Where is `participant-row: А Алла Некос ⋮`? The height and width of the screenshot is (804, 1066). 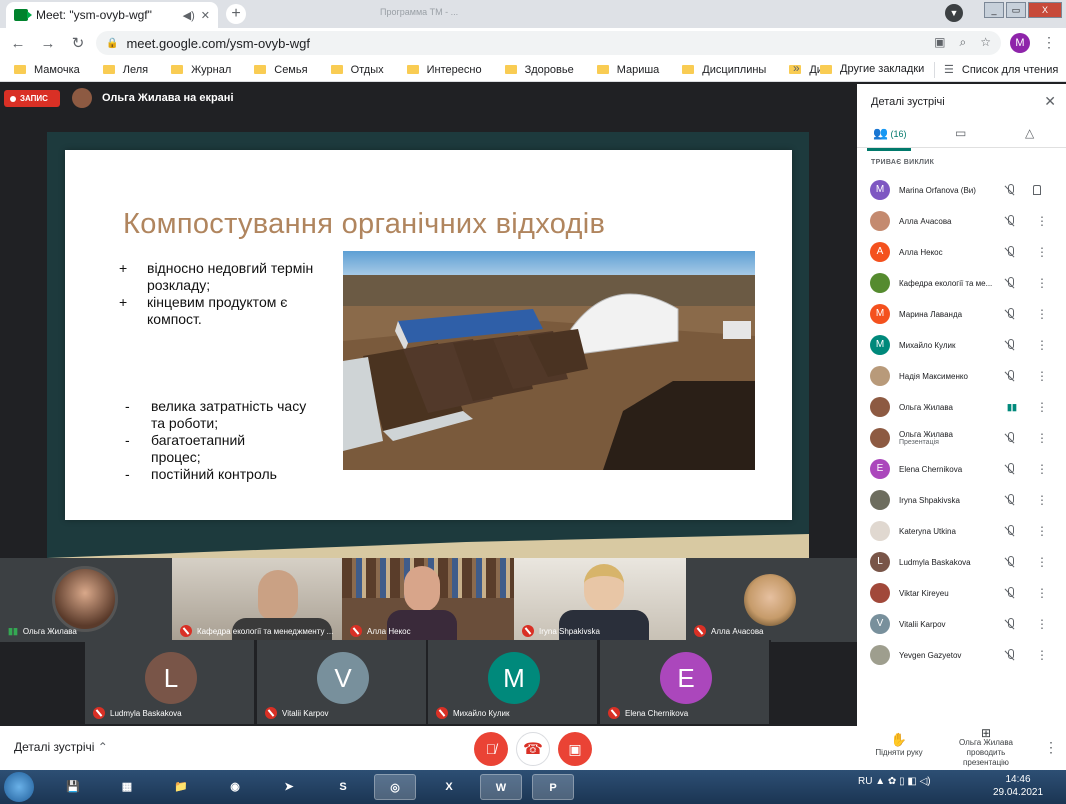 participant-row: А Алла Некос ⋮ is located at coordinates (965, 252).